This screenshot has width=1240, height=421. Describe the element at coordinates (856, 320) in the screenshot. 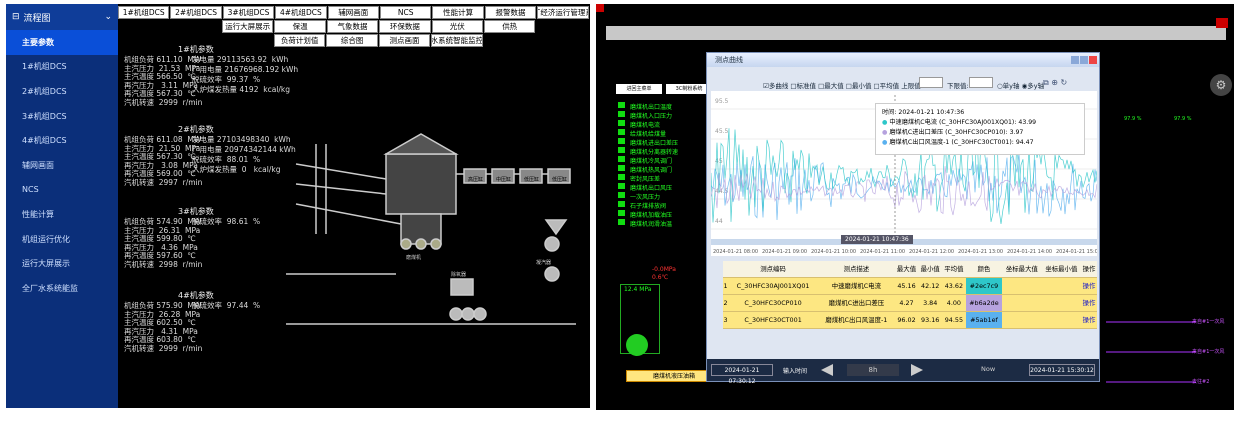

I see `table-cell: 磨煤机C出口风温度-1` at that location.